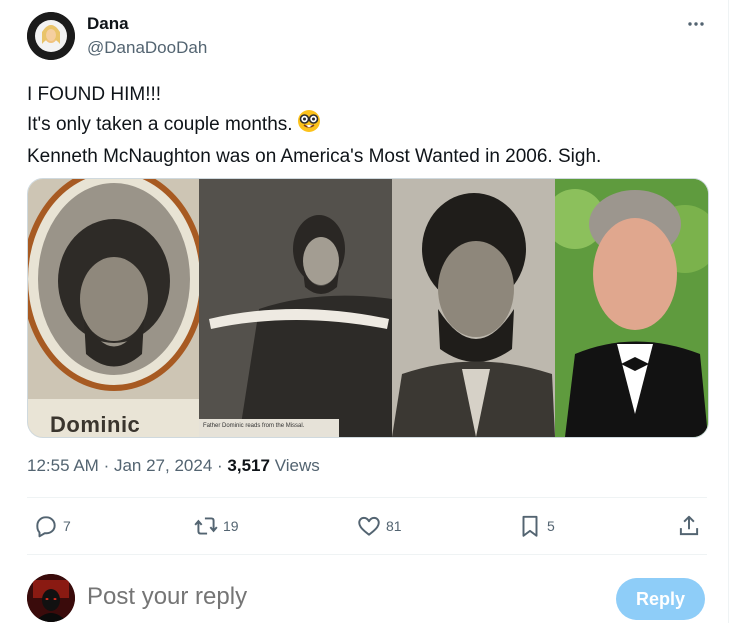 The width and height of the screenshot is (751, 623). What do you see at coordinates (108, 24) in the screenshot?
I see `author-name: Dana` at bounding box center [108, 24].